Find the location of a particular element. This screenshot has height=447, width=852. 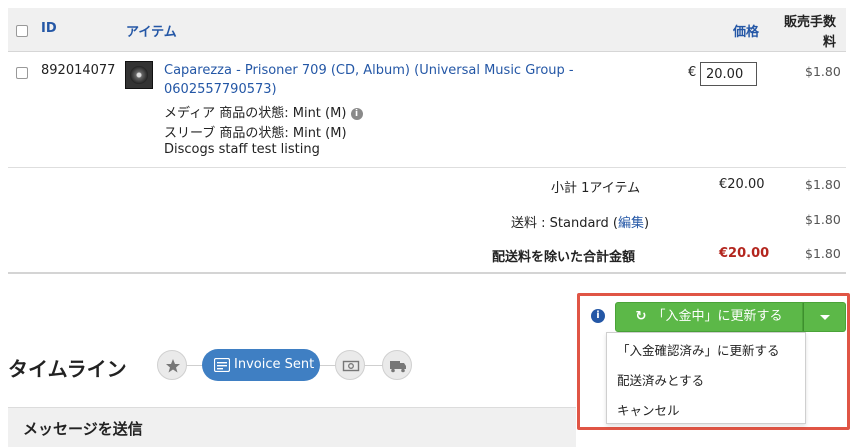

send-message-panel: メッセージを送信 is located at coordinates (292, 427).